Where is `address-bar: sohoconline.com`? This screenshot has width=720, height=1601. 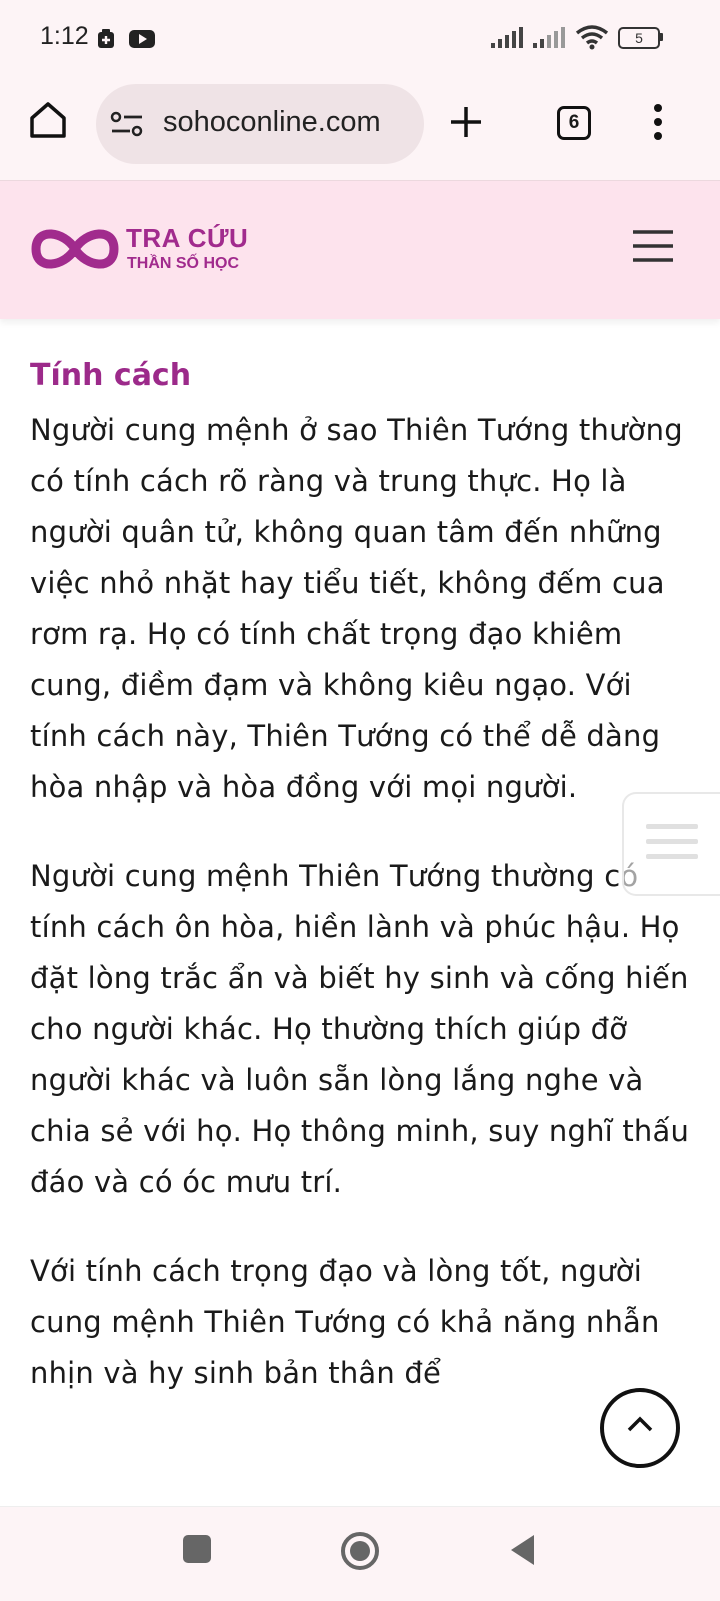
address-bar: sohoconline.com is located at coordinates (260, 124).